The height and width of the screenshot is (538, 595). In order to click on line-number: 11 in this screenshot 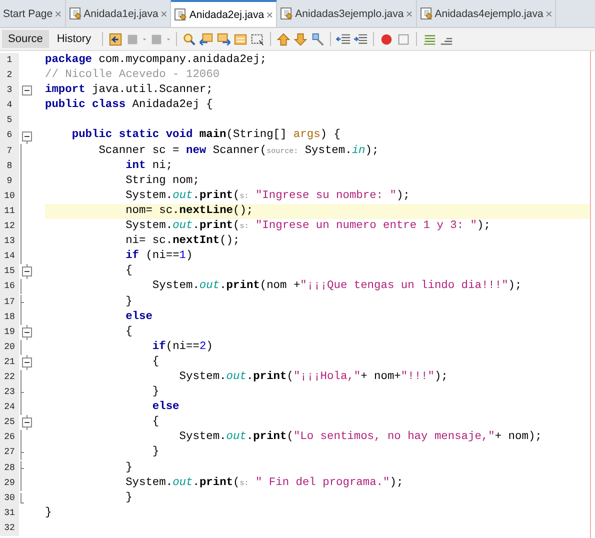, I will do `click(9, 212)`.